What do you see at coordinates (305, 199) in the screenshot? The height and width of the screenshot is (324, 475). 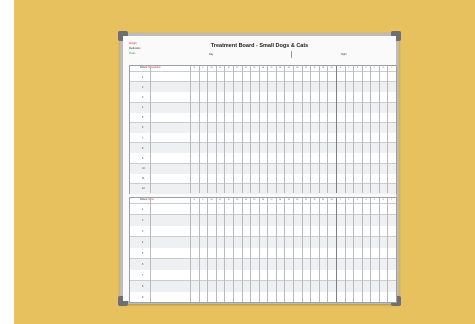 I see `hour-header: 21` at bounding box center [305, 199].